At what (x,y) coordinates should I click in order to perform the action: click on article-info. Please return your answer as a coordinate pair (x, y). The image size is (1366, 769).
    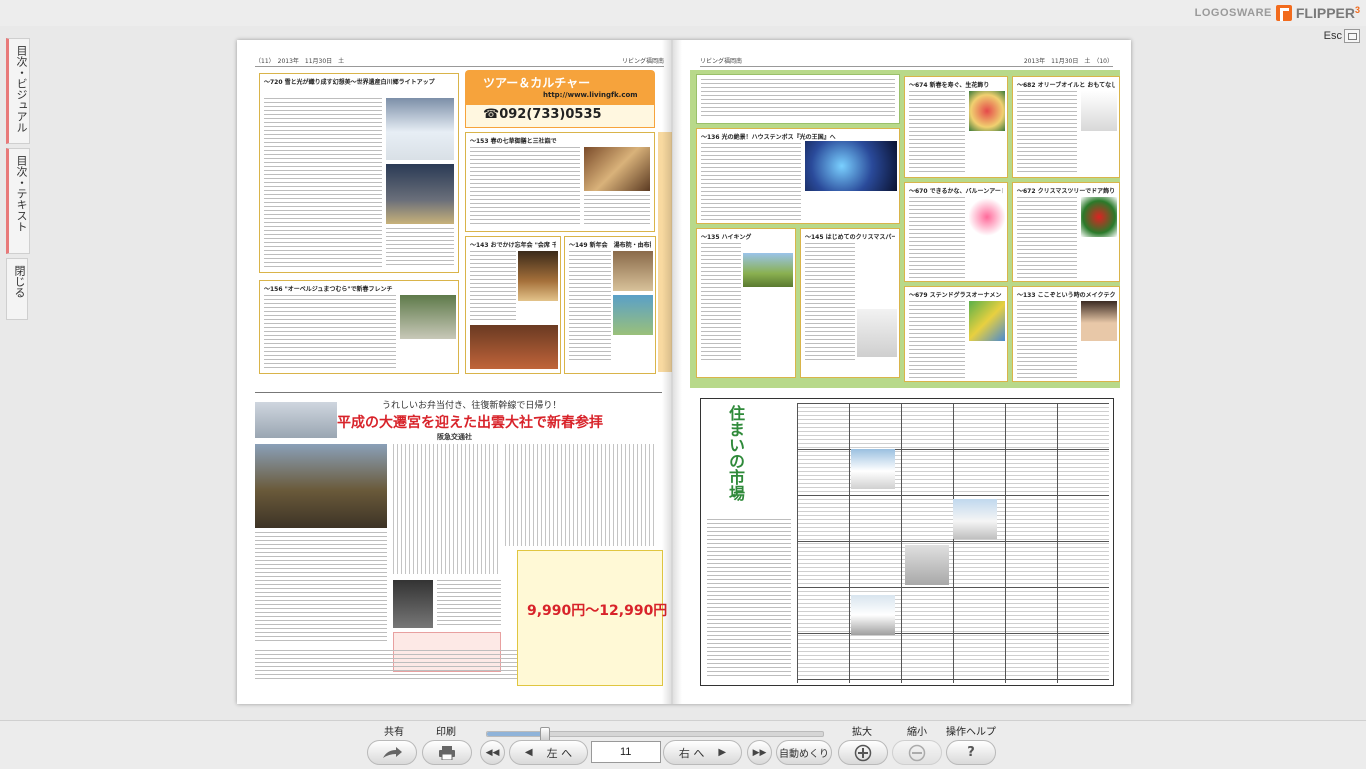
    Looking at the image, I should click on (420, 248).